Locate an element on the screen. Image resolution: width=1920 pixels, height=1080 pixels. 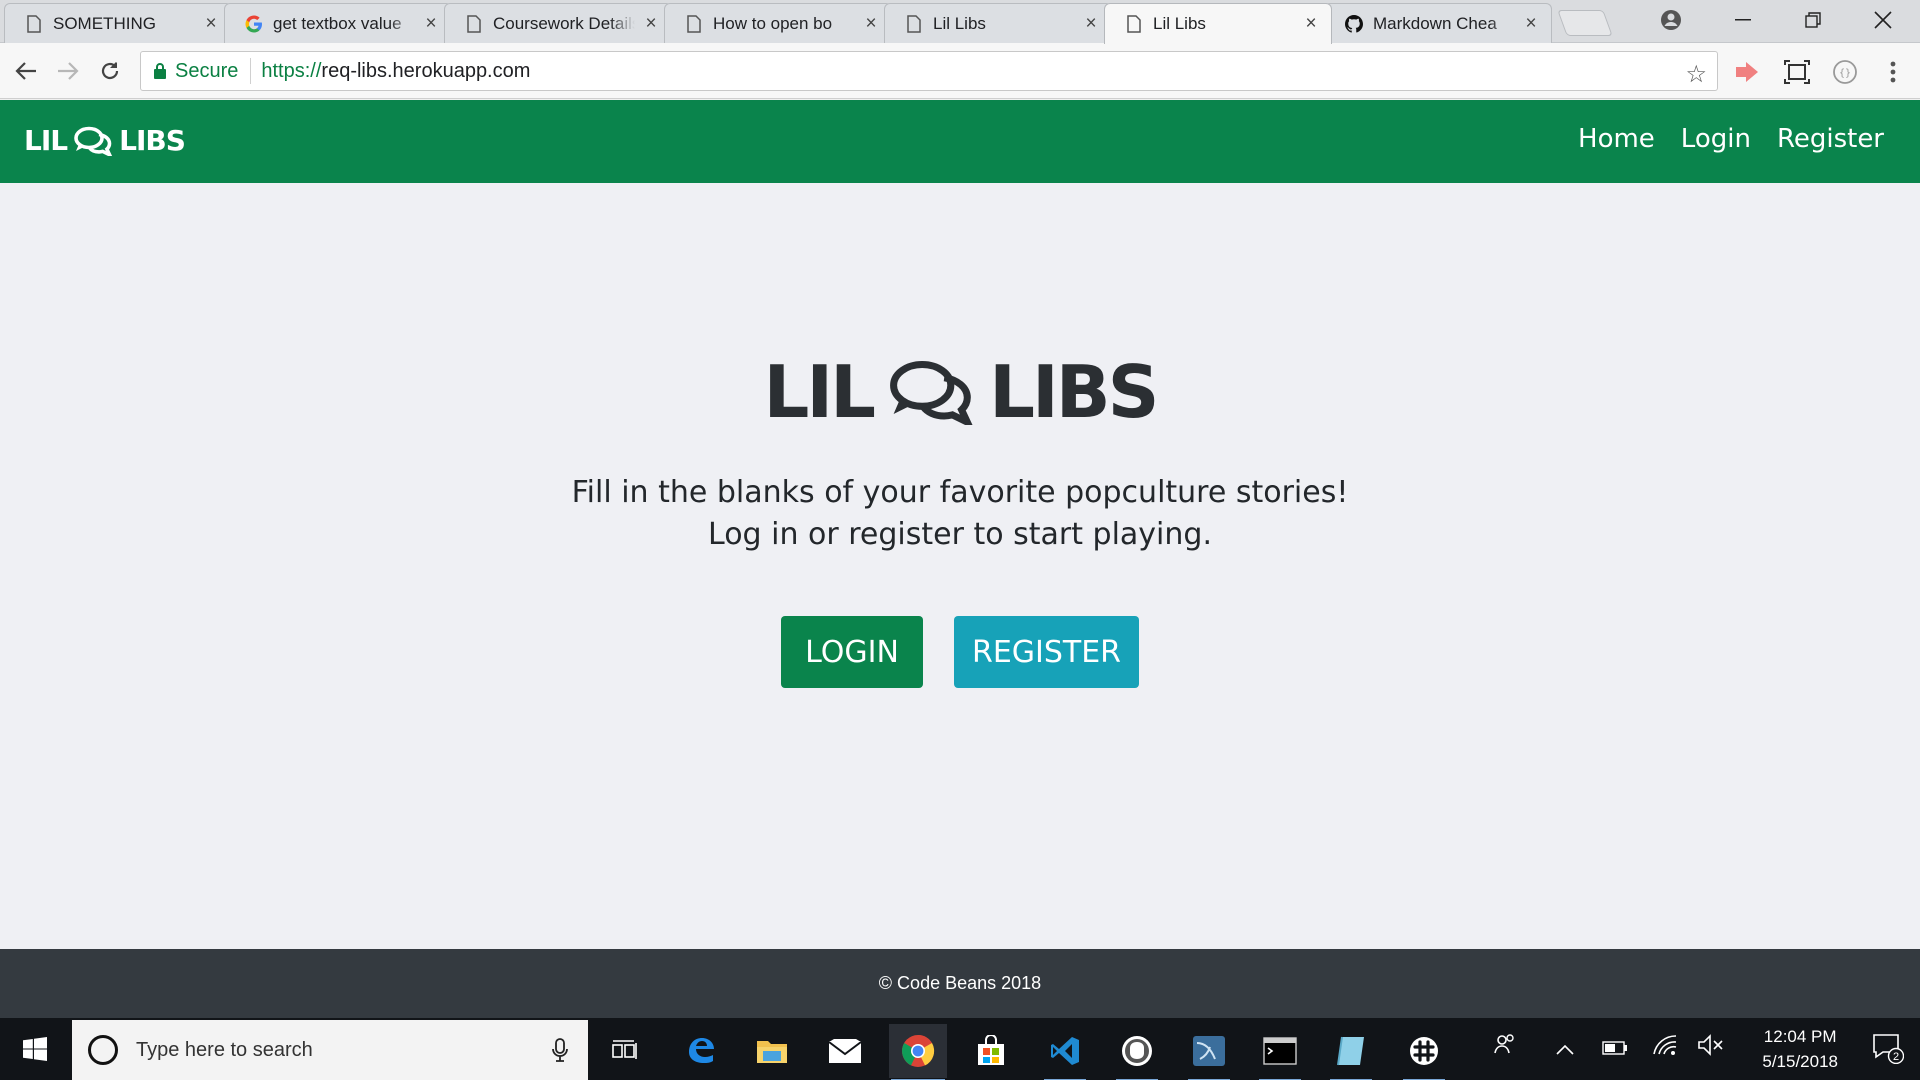
clock-date: 5/15/2018 is located at coordinates (1800, 1061).